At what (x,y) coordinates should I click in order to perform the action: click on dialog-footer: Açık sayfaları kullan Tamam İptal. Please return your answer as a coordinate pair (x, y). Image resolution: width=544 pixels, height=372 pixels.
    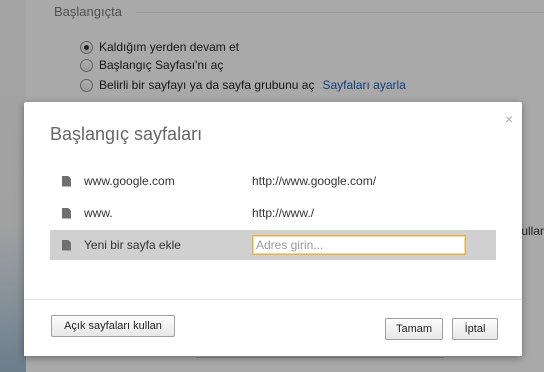
    Looking at the image, I should click on (273, 327).